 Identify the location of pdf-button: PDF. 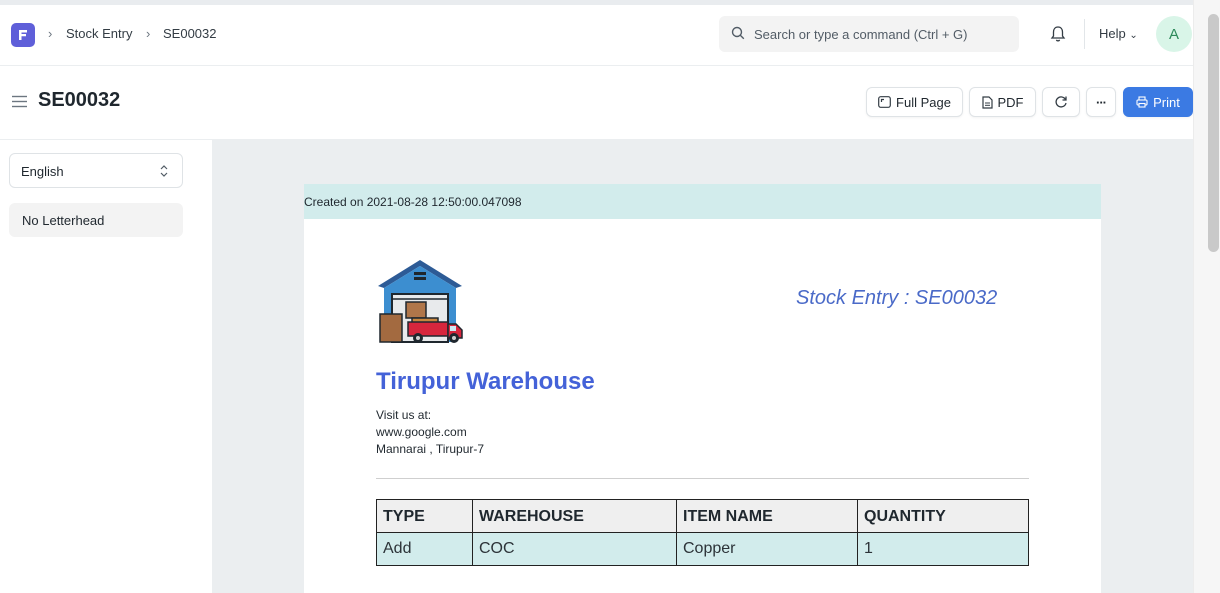
(1002, 102).